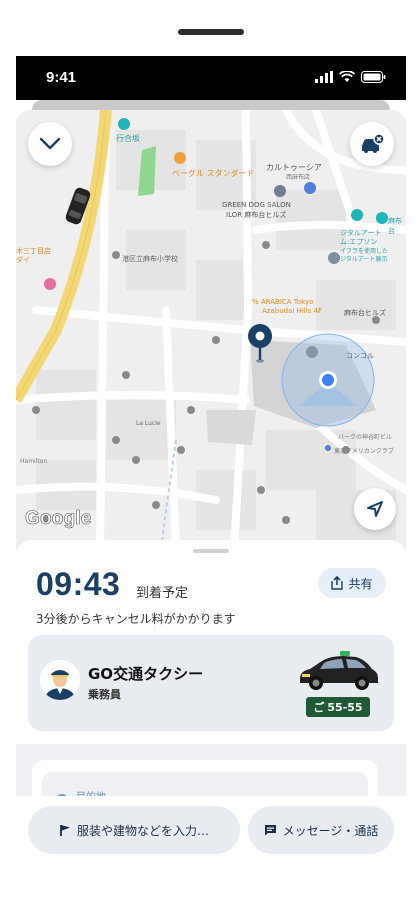 This screenshot has width=420, height=900. Describe the element at coordinates (146, 674) in the screenshot. I see `taxi-company-name: GO交通タクシー` at that location.